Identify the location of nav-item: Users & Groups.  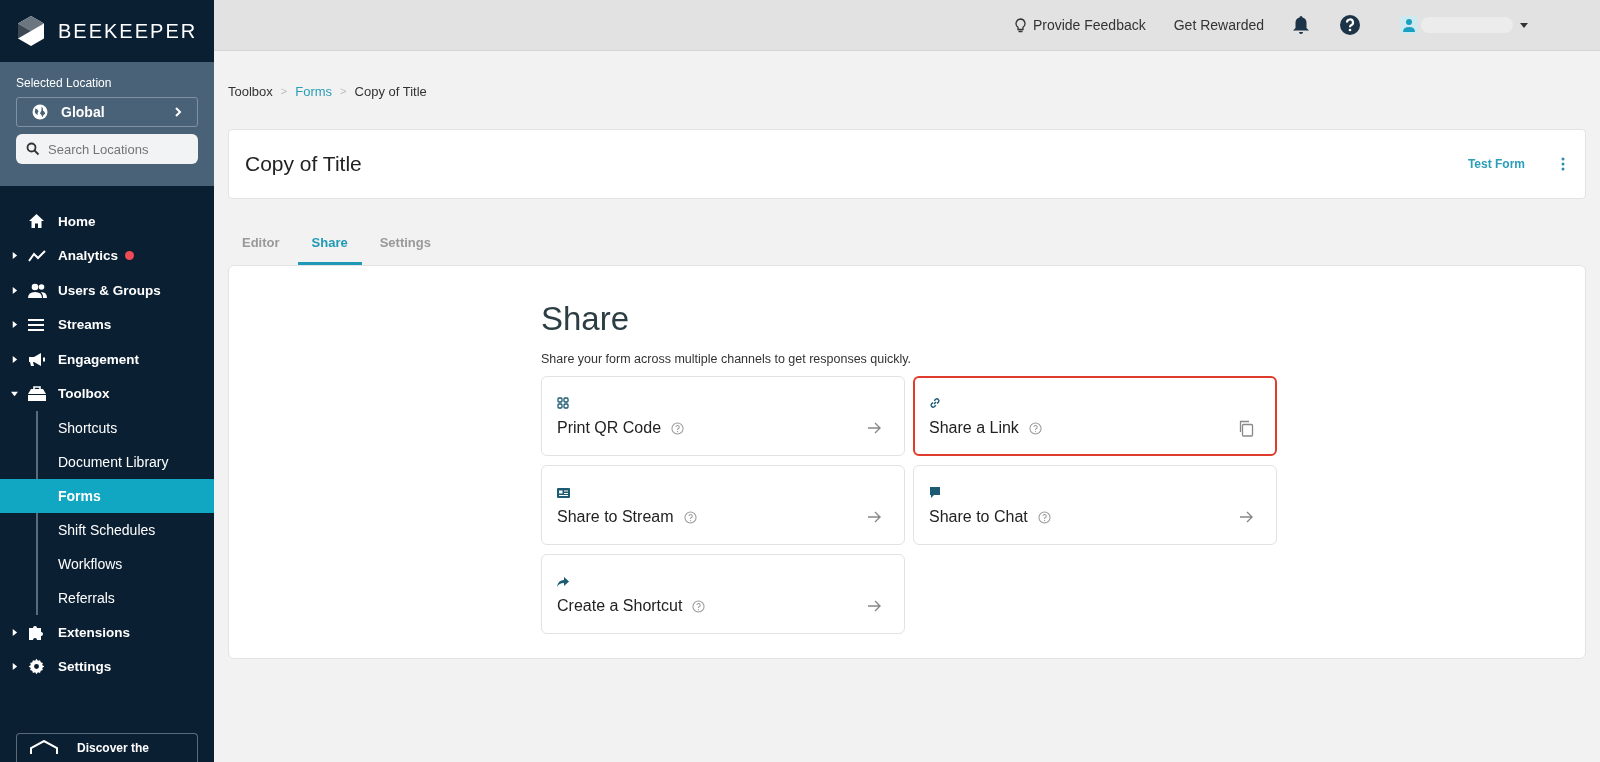
(107, 290).